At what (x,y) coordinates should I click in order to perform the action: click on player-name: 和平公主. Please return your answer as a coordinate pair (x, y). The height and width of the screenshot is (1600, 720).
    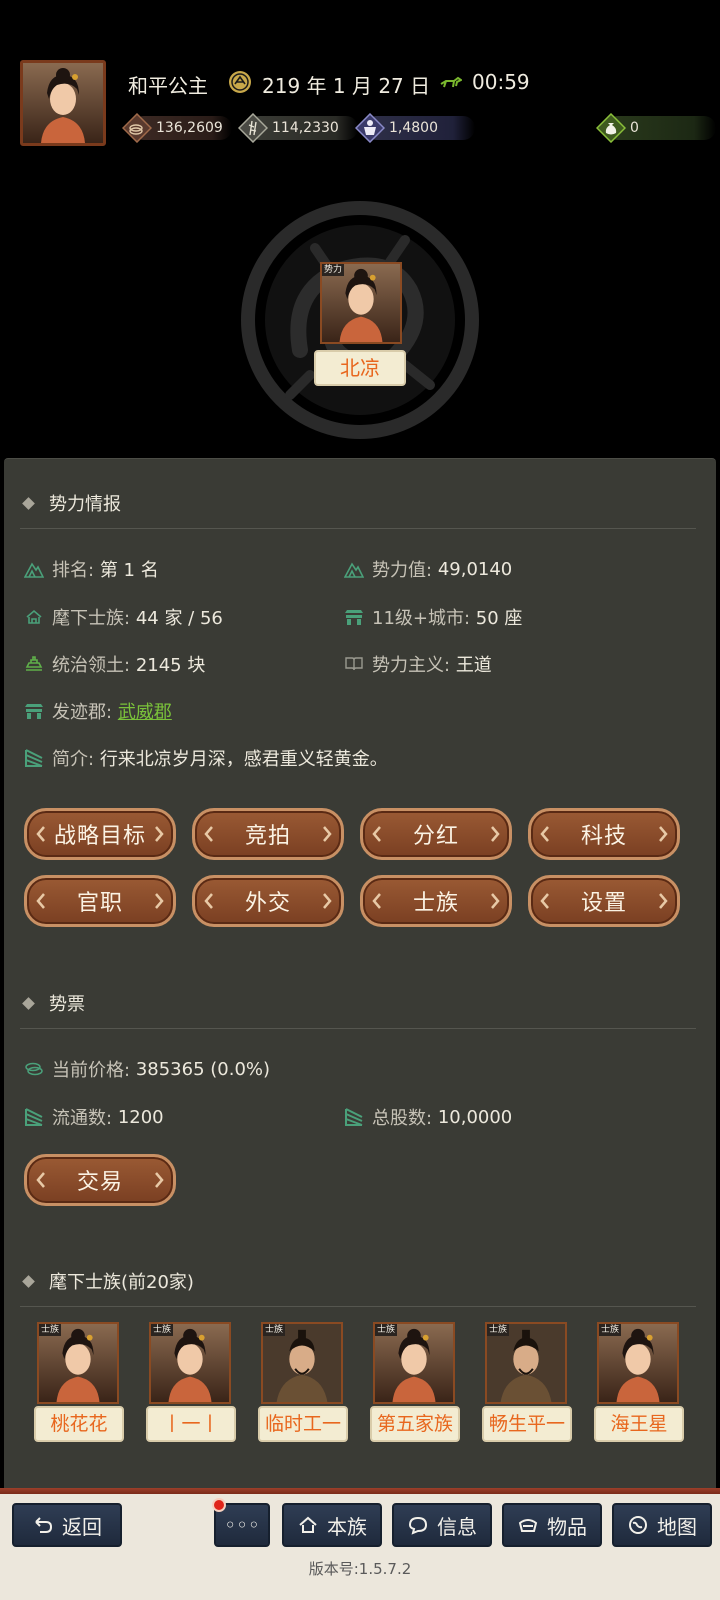
    Looking at the image, I should click on (168, 86).